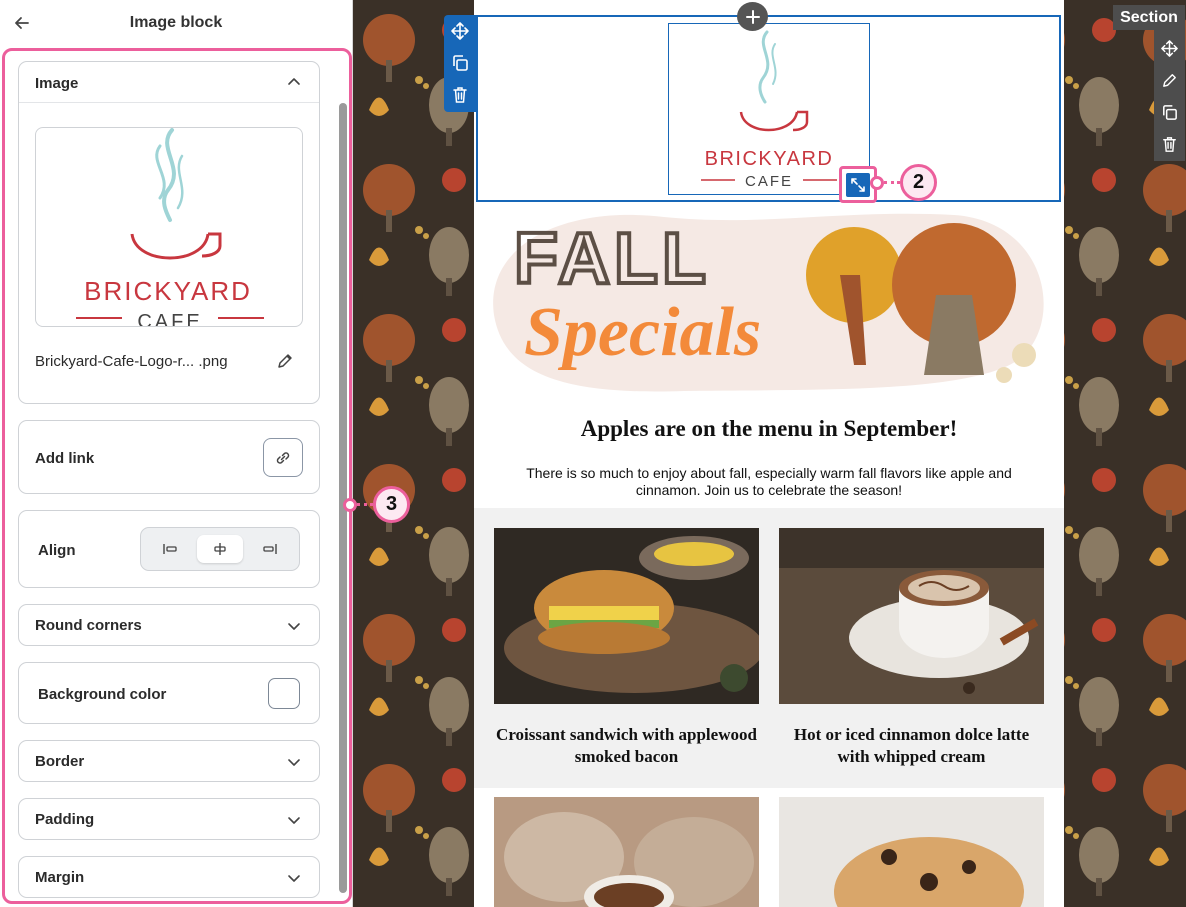 This screenshot has height=907, width=1186. I want to click on cinnamon-latte-image, so click(911, 616).